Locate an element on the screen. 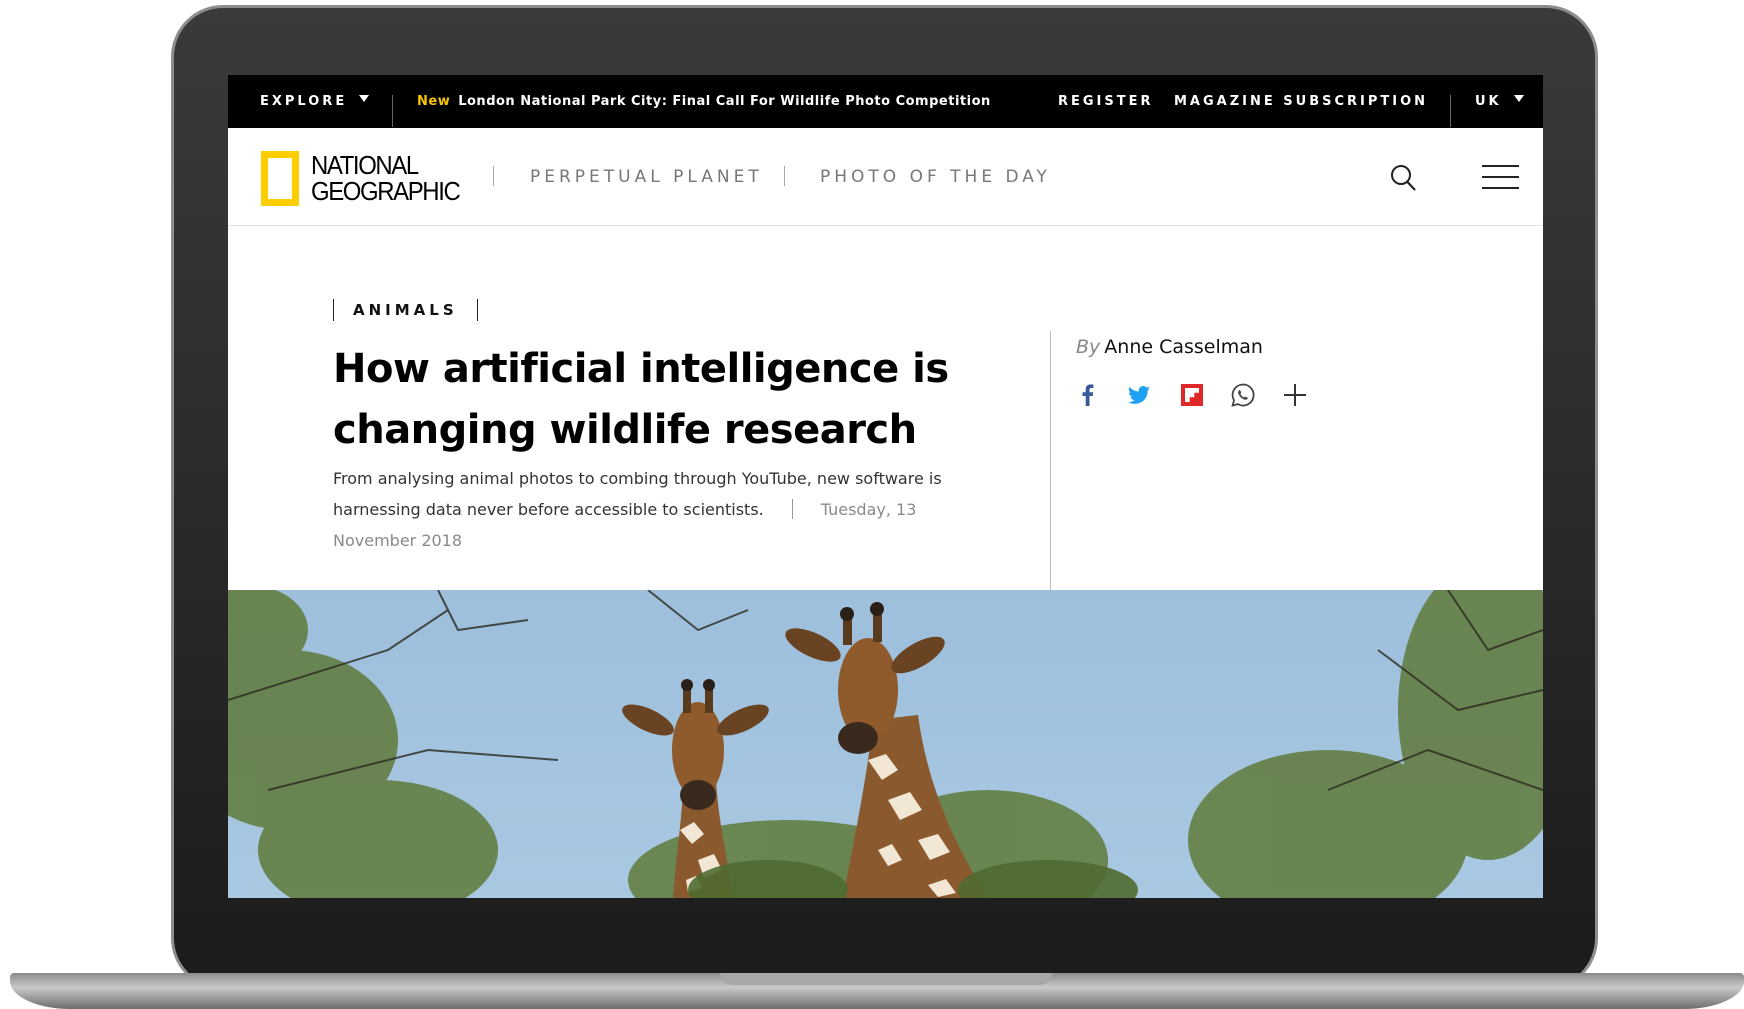  flipboard-icon is located at coordinates (1192, 395).